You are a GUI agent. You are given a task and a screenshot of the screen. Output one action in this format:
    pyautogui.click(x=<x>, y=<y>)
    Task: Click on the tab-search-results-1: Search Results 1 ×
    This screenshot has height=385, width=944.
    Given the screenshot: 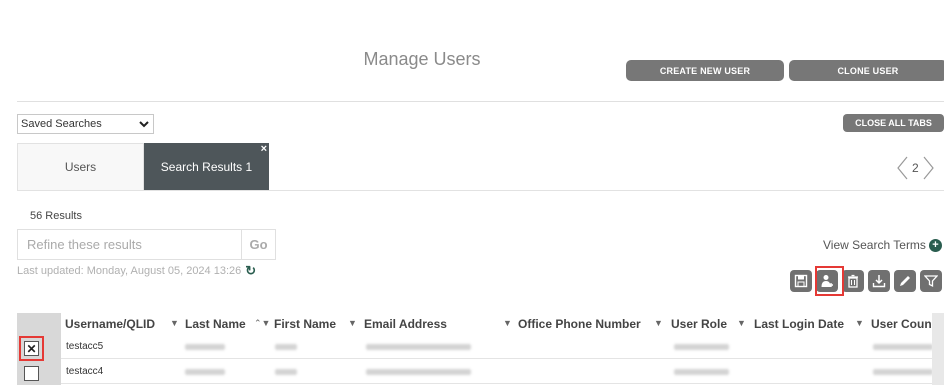 What is the action you would take?
    pyautogui.click(x=206, y=166)
    